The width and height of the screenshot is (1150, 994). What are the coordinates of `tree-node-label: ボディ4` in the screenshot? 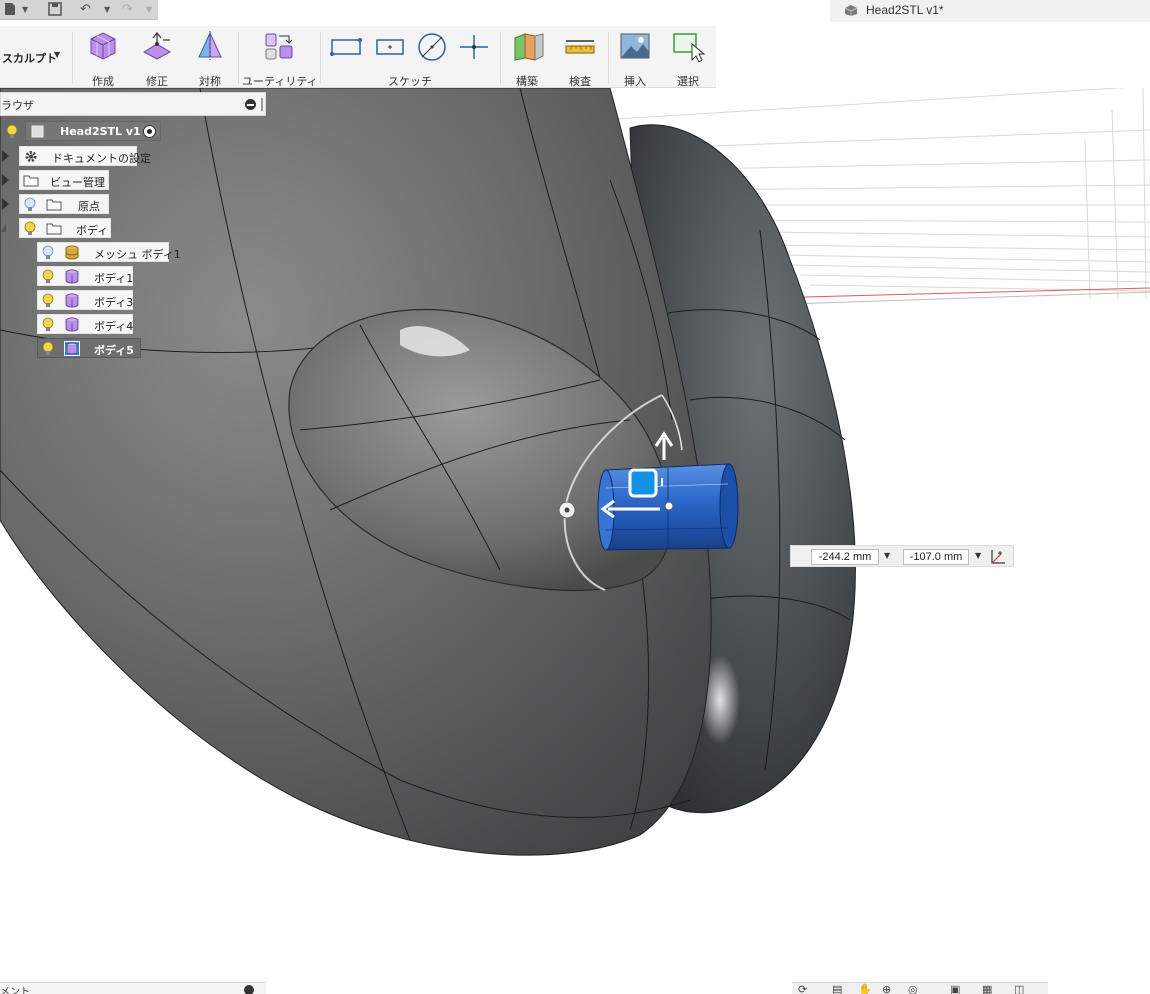 It's located at (114, 326).